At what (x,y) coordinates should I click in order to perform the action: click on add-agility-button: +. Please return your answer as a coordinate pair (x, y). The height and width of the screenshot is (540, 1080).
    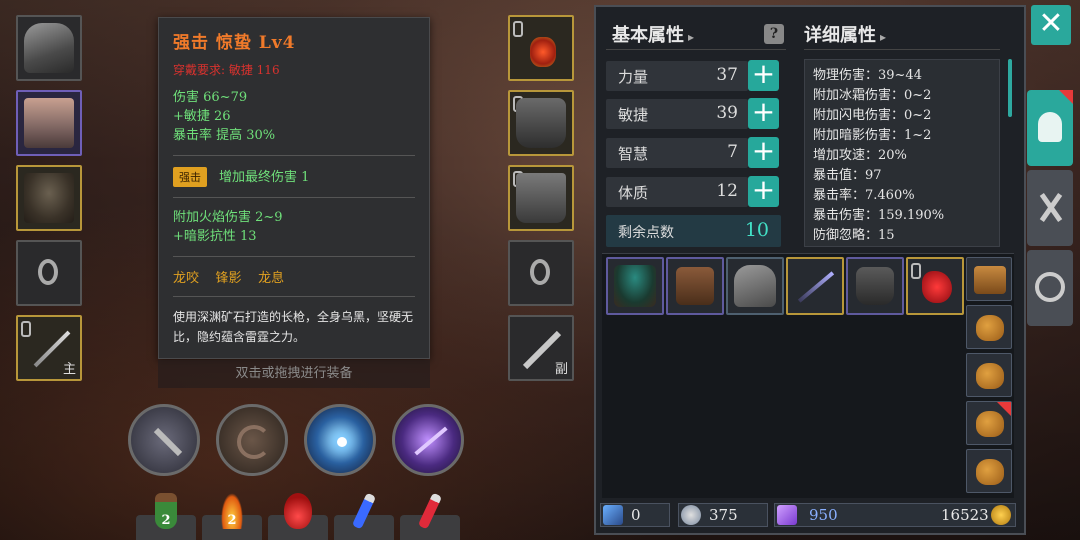
    Looking at the image, I should click on (763, 113).